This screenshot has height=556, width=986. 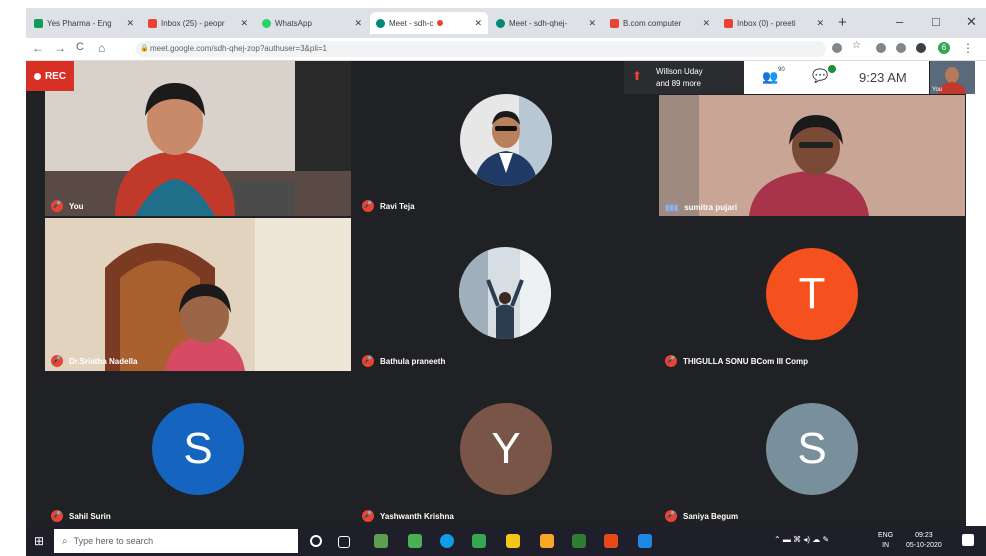 I want to click on participant-tile: Y 🎤 Yashwanth Krishna, so click(x=506, y=449).